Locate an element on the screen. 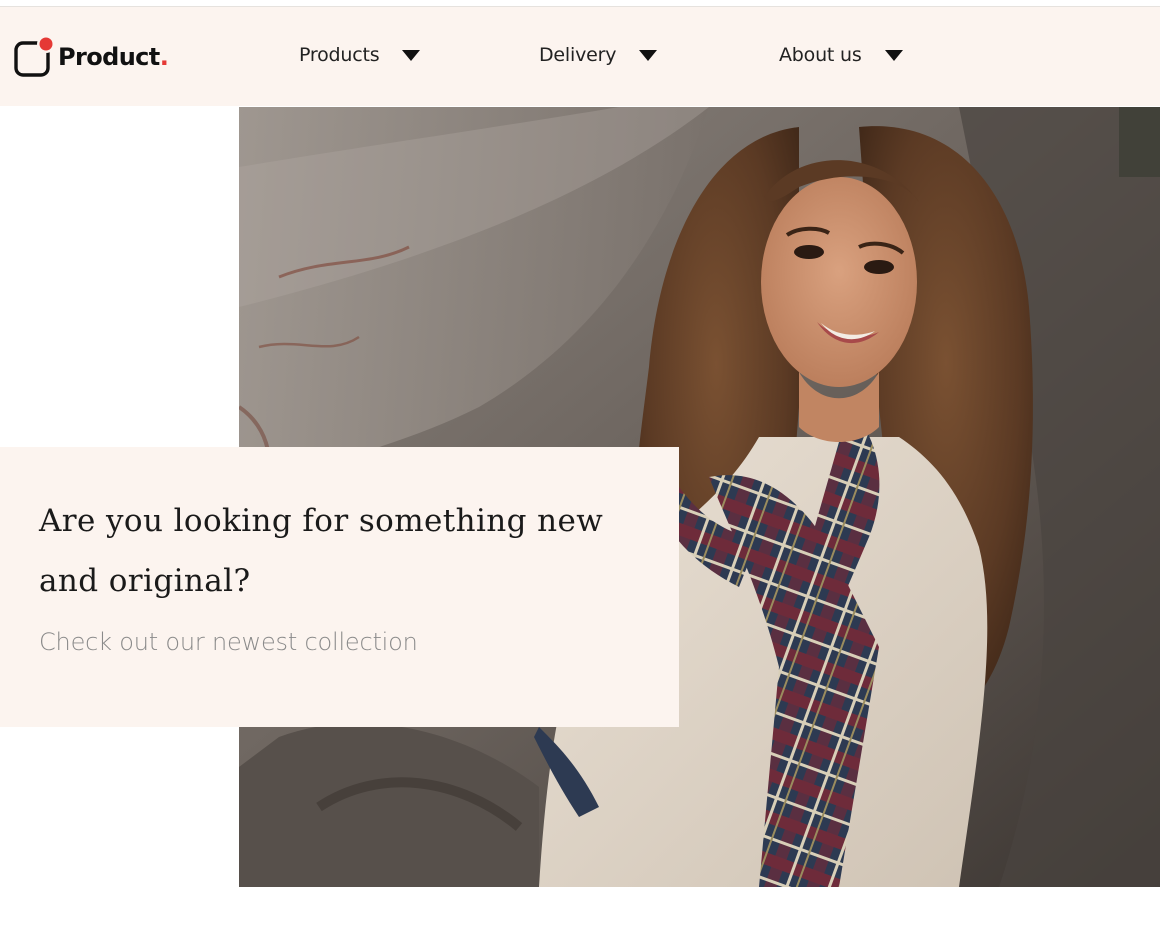 This screenshot has width=1160, height=940. nav-delivery: Delivery is located at coordinates (598, 55).